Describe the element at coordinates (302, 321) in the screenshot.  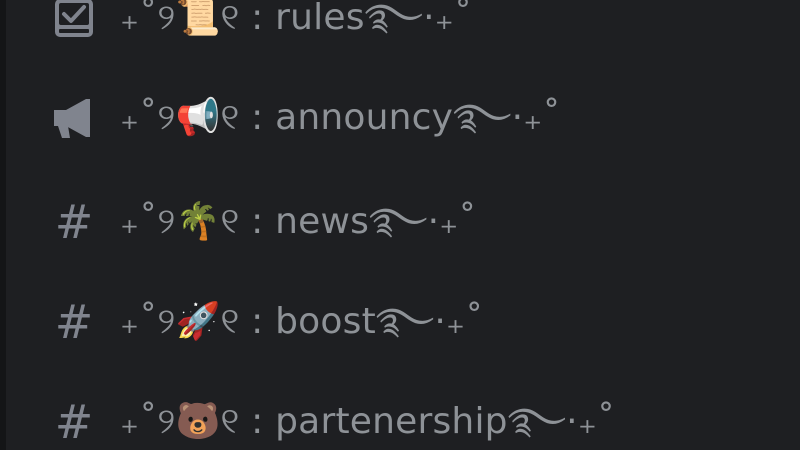
I see `channel-name-boost: ₊˚୨🚀୧ : boost࿐·₊˚` at that location.